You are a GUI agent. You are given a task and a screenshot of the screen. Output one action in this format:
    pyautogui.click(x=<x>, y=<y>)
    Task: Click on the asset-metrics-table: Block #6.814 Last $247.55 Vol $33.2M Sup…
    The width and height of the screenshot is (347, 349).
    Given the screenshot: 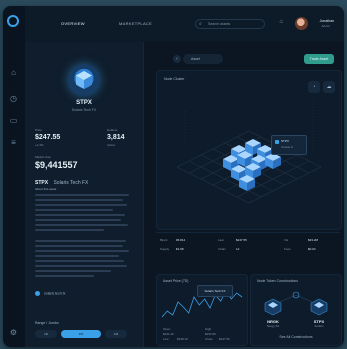 What is the action you would take?
    pyautogui.click(x=248, y=250)
    